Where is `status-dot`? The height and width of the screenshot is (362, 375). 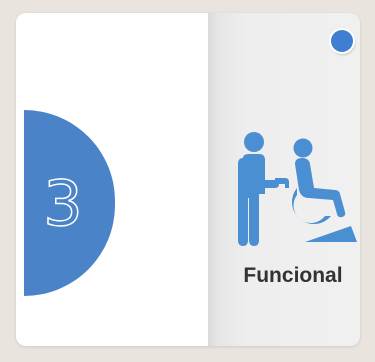 status-dot is located at coordinates (342, 41).